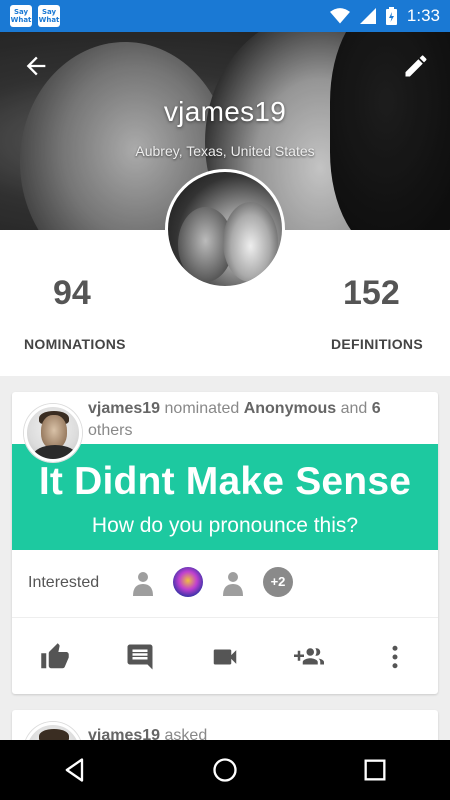  What do you see at coordinates (110, 430) in the screenshot?
I see `card-others-label: others` at bounding box center [110, 430].